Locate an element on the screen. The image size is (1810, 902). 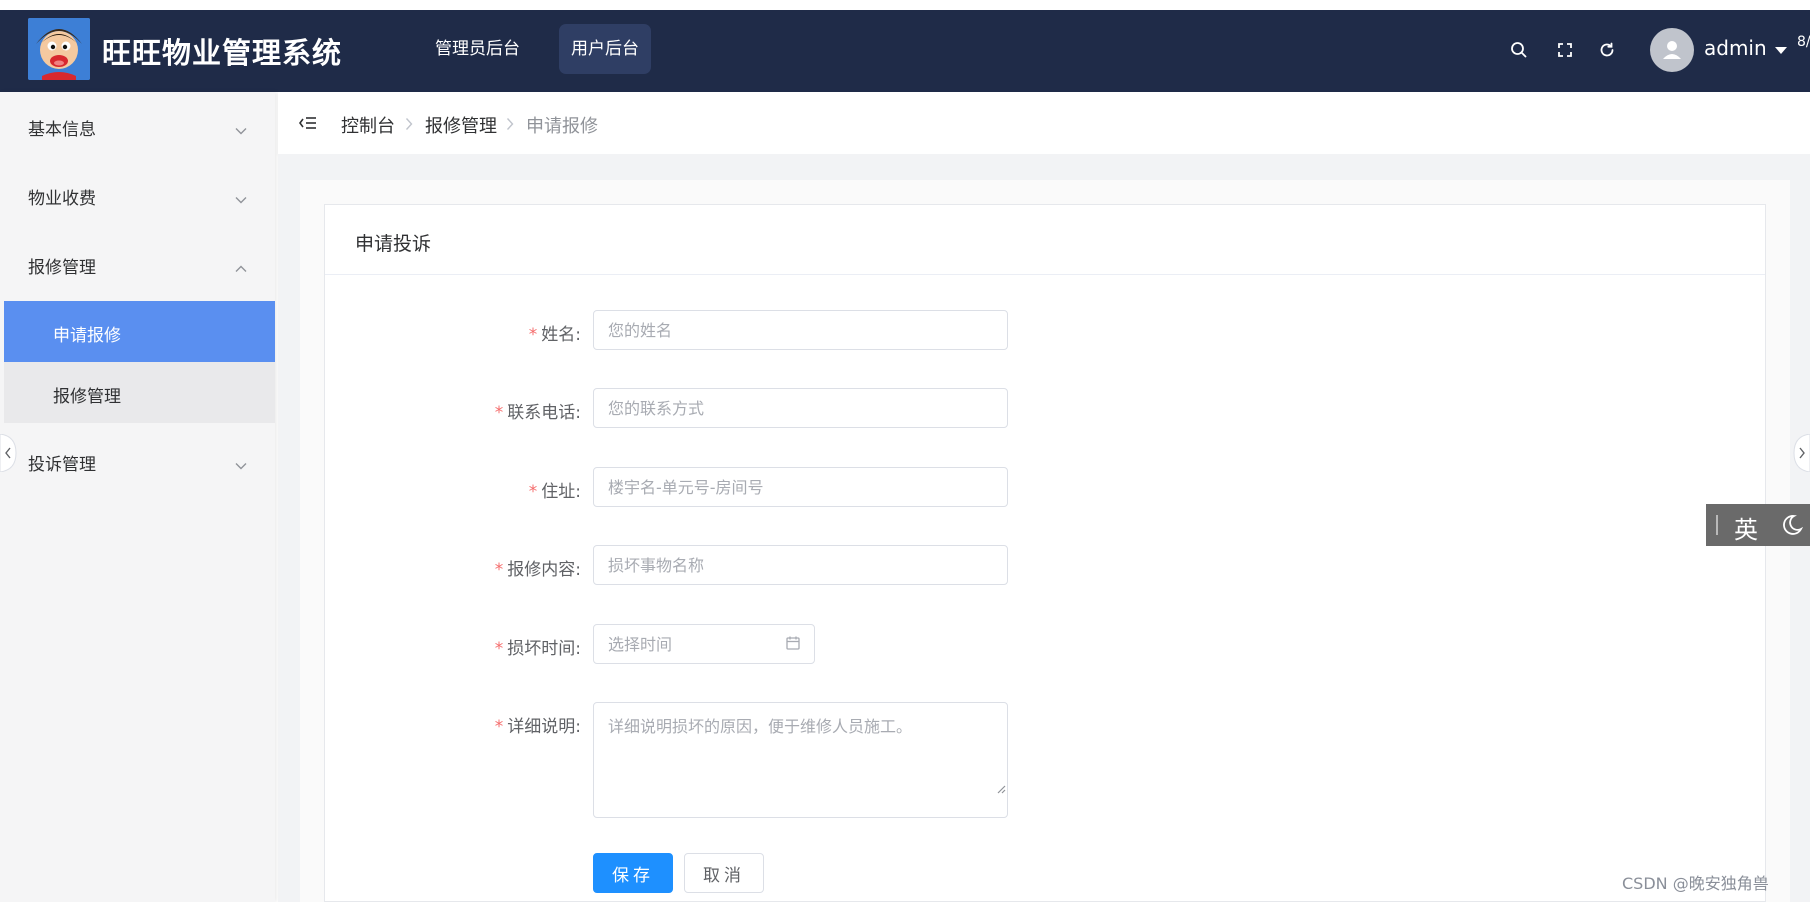
breadcrumb: 控制台 报修管理 申请报修 is located at coordinates (1044, 123).